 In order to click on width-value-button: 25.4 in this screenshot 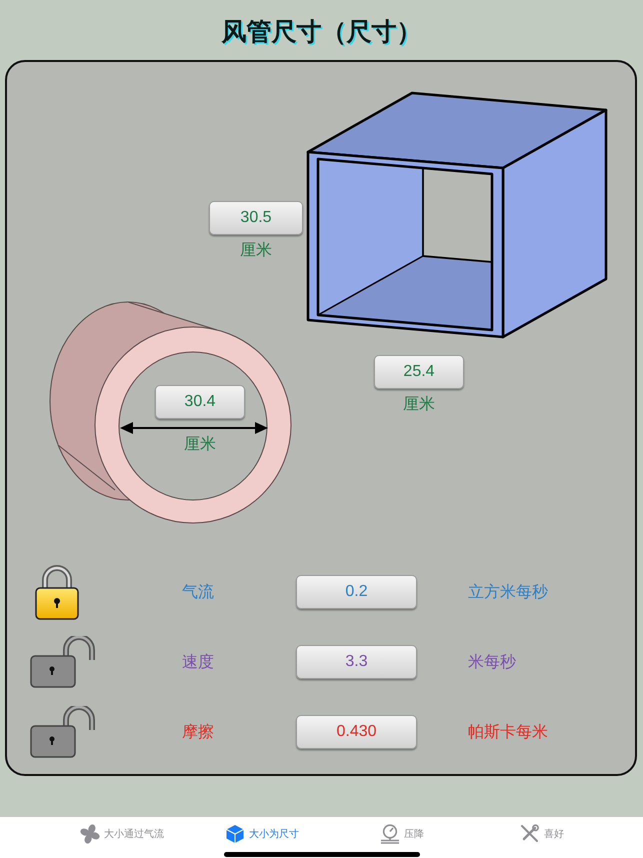, I will do `click(419, 372)`.